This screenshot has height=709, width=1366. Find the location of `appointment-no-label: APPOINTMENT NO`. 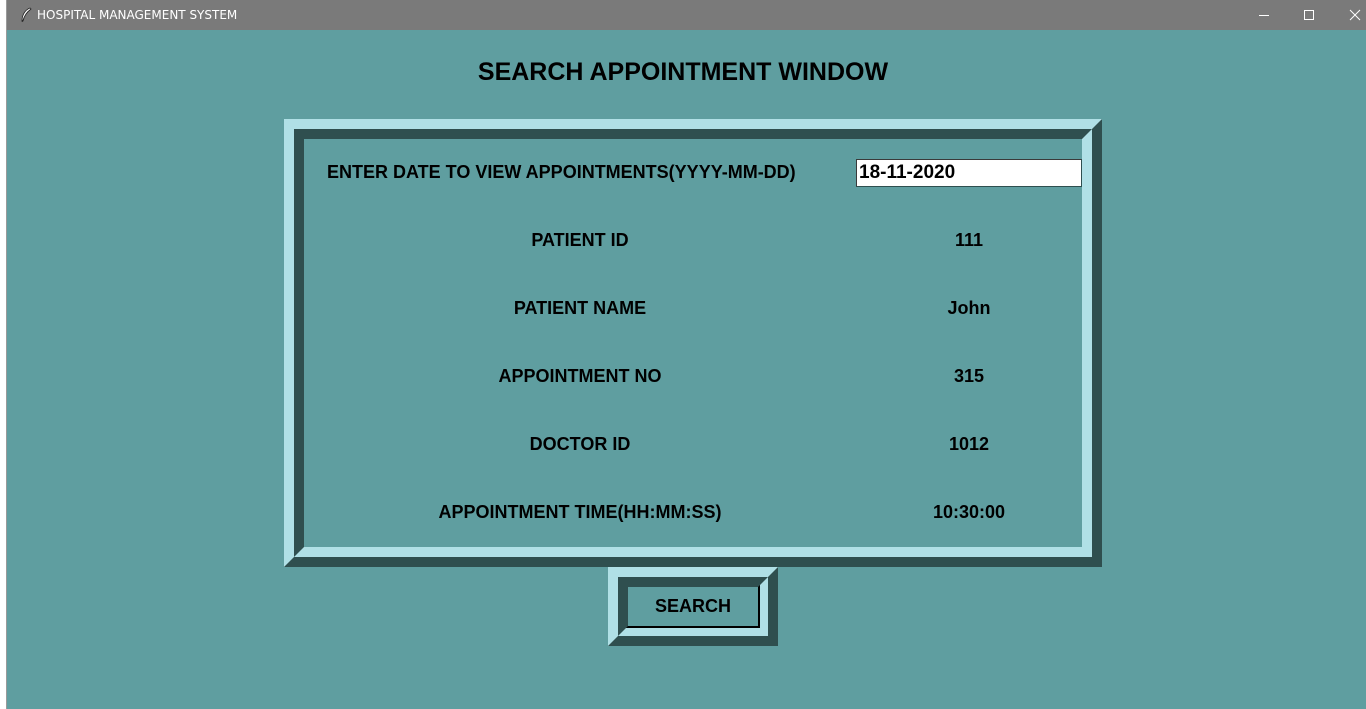

appointment-no-label: APPOINTMENT NO is located at coordinates (580, 376).